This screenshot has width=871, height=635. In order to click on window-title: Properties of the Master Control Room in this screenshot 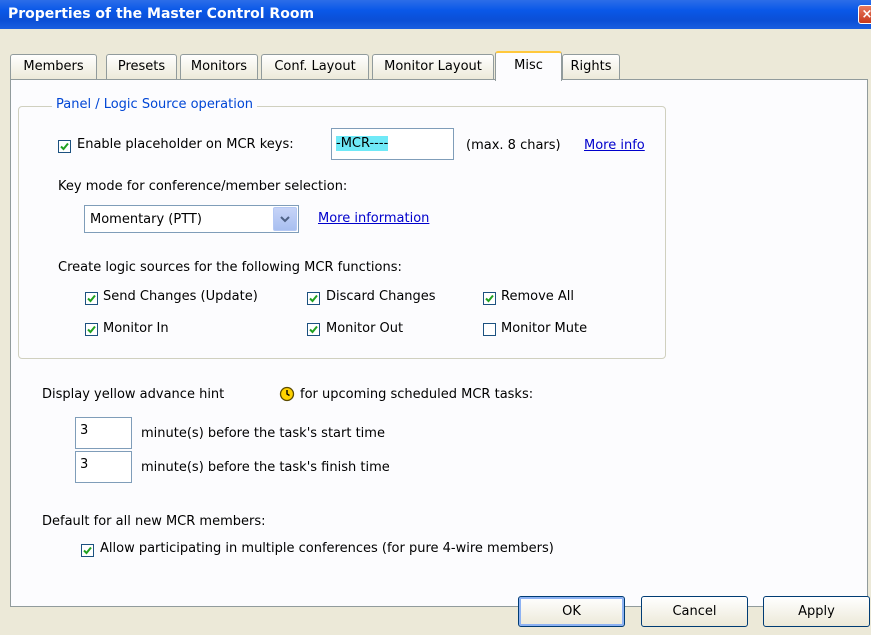, I will do `click(161, 14)`.